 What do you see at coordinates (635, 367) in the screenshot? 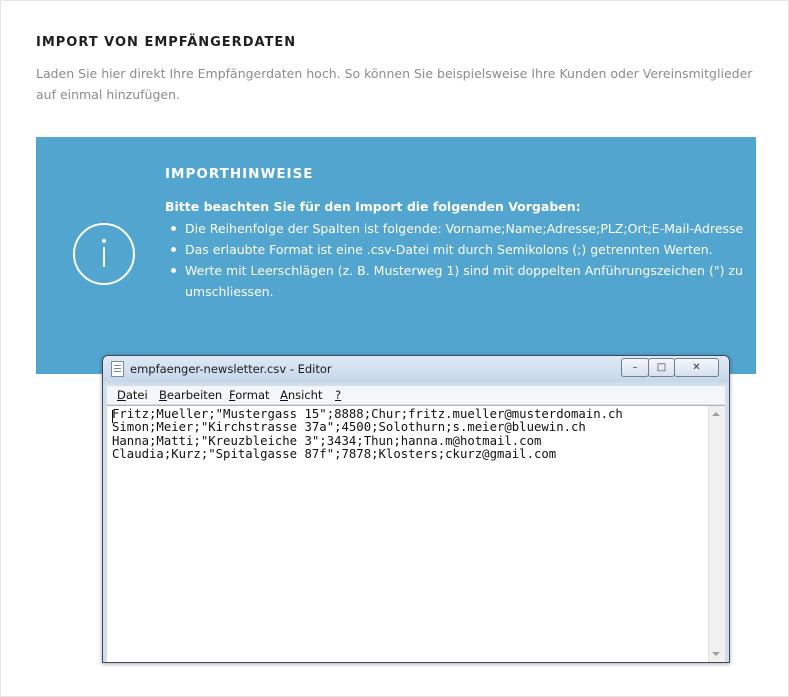
I see `minimize-button: –` at bounding box center [635, 367].